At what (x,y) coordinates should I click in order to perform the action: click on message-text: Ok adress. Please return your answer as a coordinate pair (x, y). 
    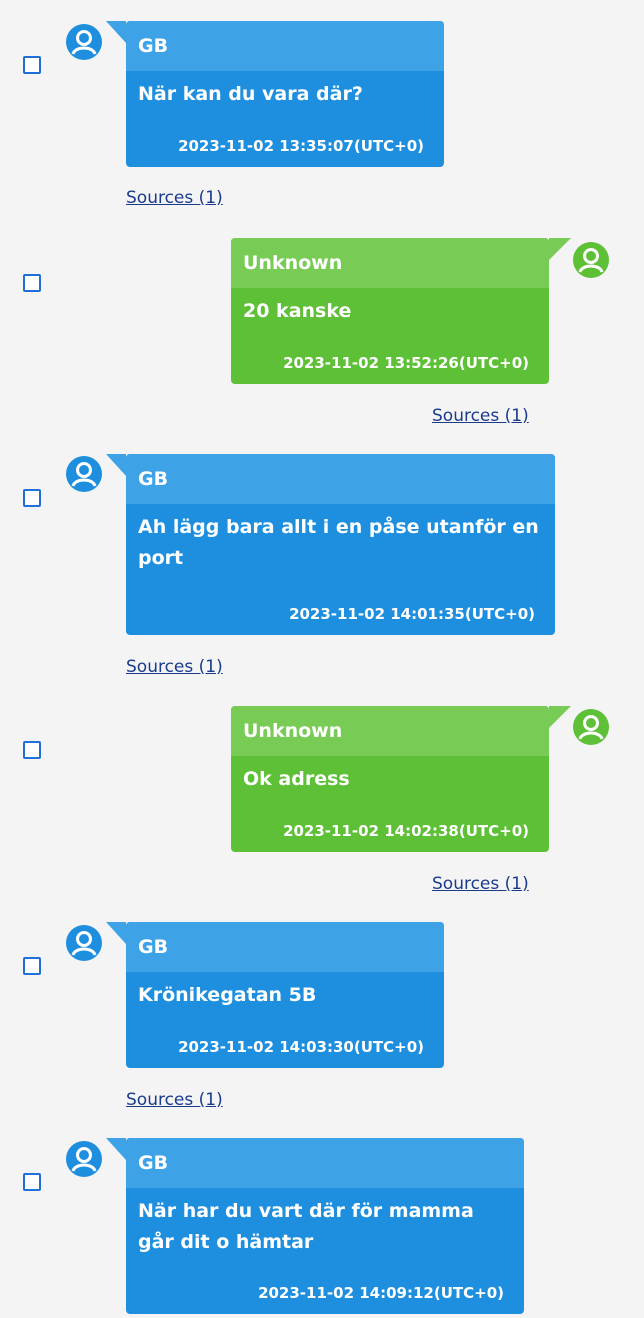
    Looking at the image, I should click on (296, 779).